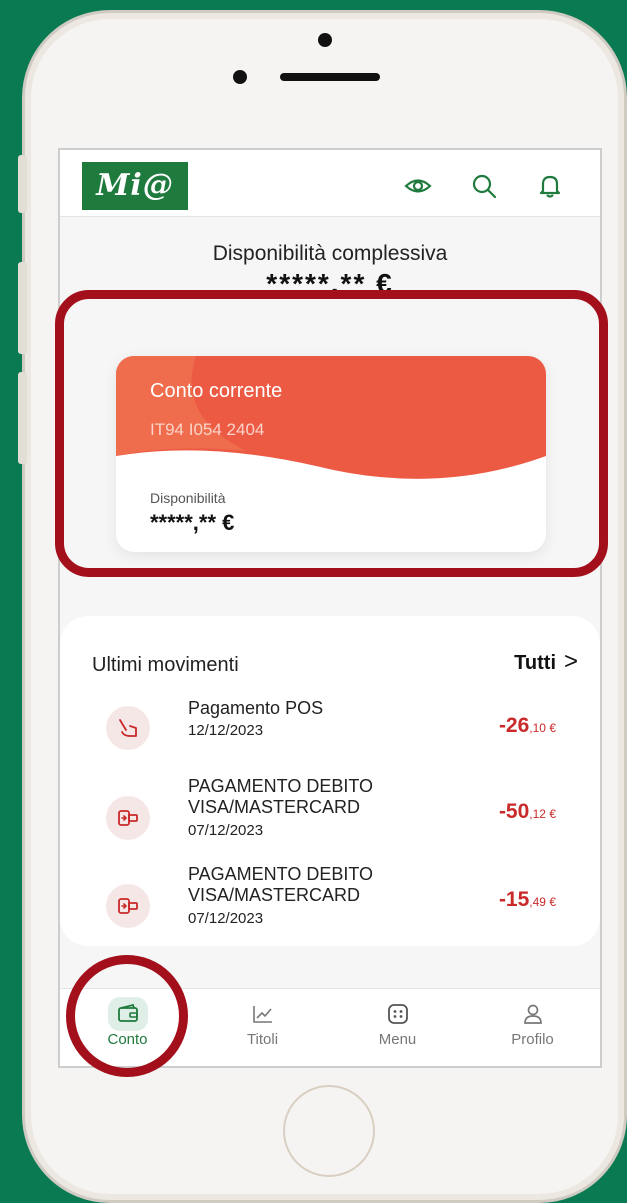 The height and width of the screenshot is (1203, 627). Describe the element at coordinates (127, 1016) in the screenshot. I see `conto-highlight-annotation` at that location.